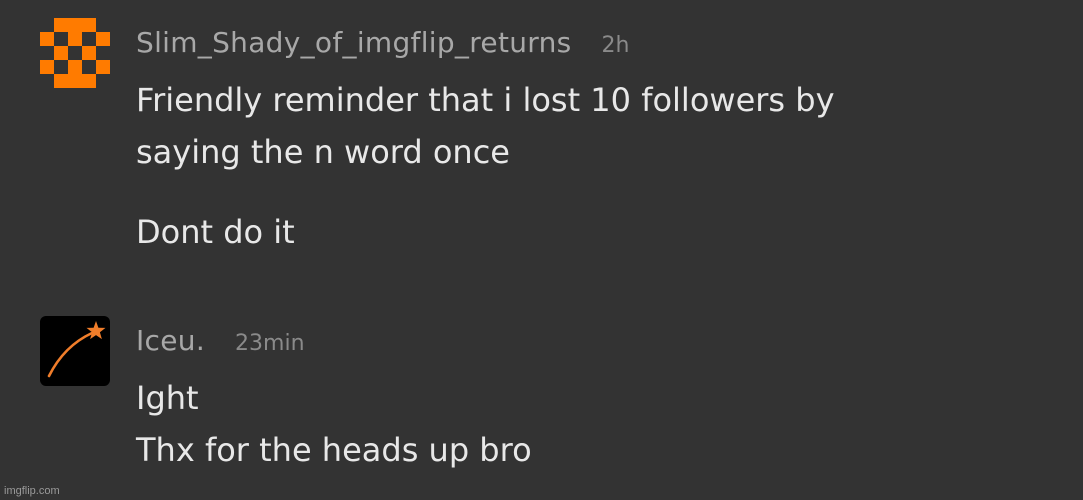 Image resolution: width=1083 pixels, height=500 pixels. What do you see at coordinates (334, 450) in the screenshot?
I see `comment-line: Thx for the heads up bro` at bounding box center [334, 450].